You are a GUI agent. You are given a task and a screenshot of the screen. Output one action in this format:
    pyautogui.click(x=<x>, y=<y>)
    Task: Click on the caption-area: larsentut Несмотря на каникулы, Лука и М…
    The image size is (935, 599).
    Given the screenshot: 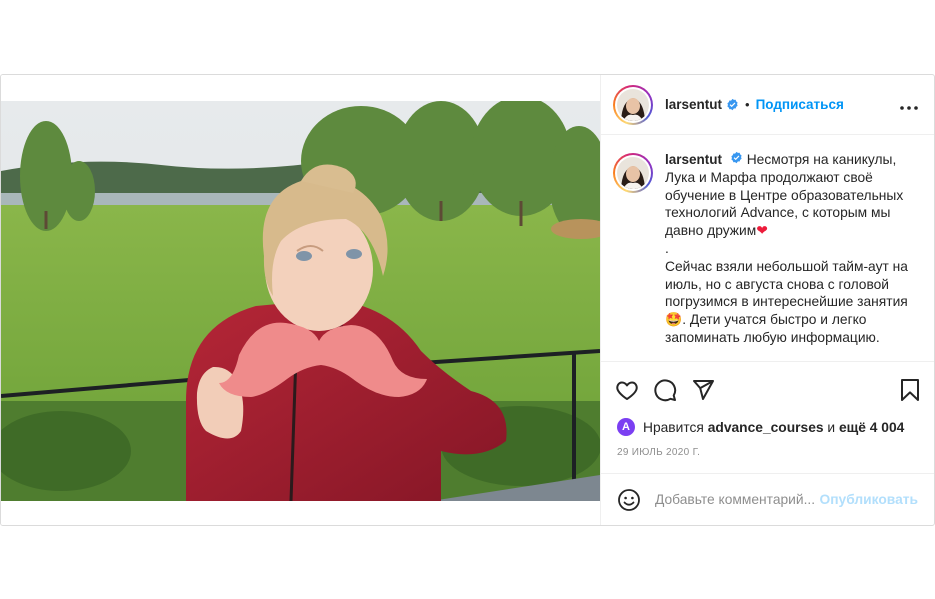 What is the action you would take?
    pyautogui.click(x=767, y=248)
    